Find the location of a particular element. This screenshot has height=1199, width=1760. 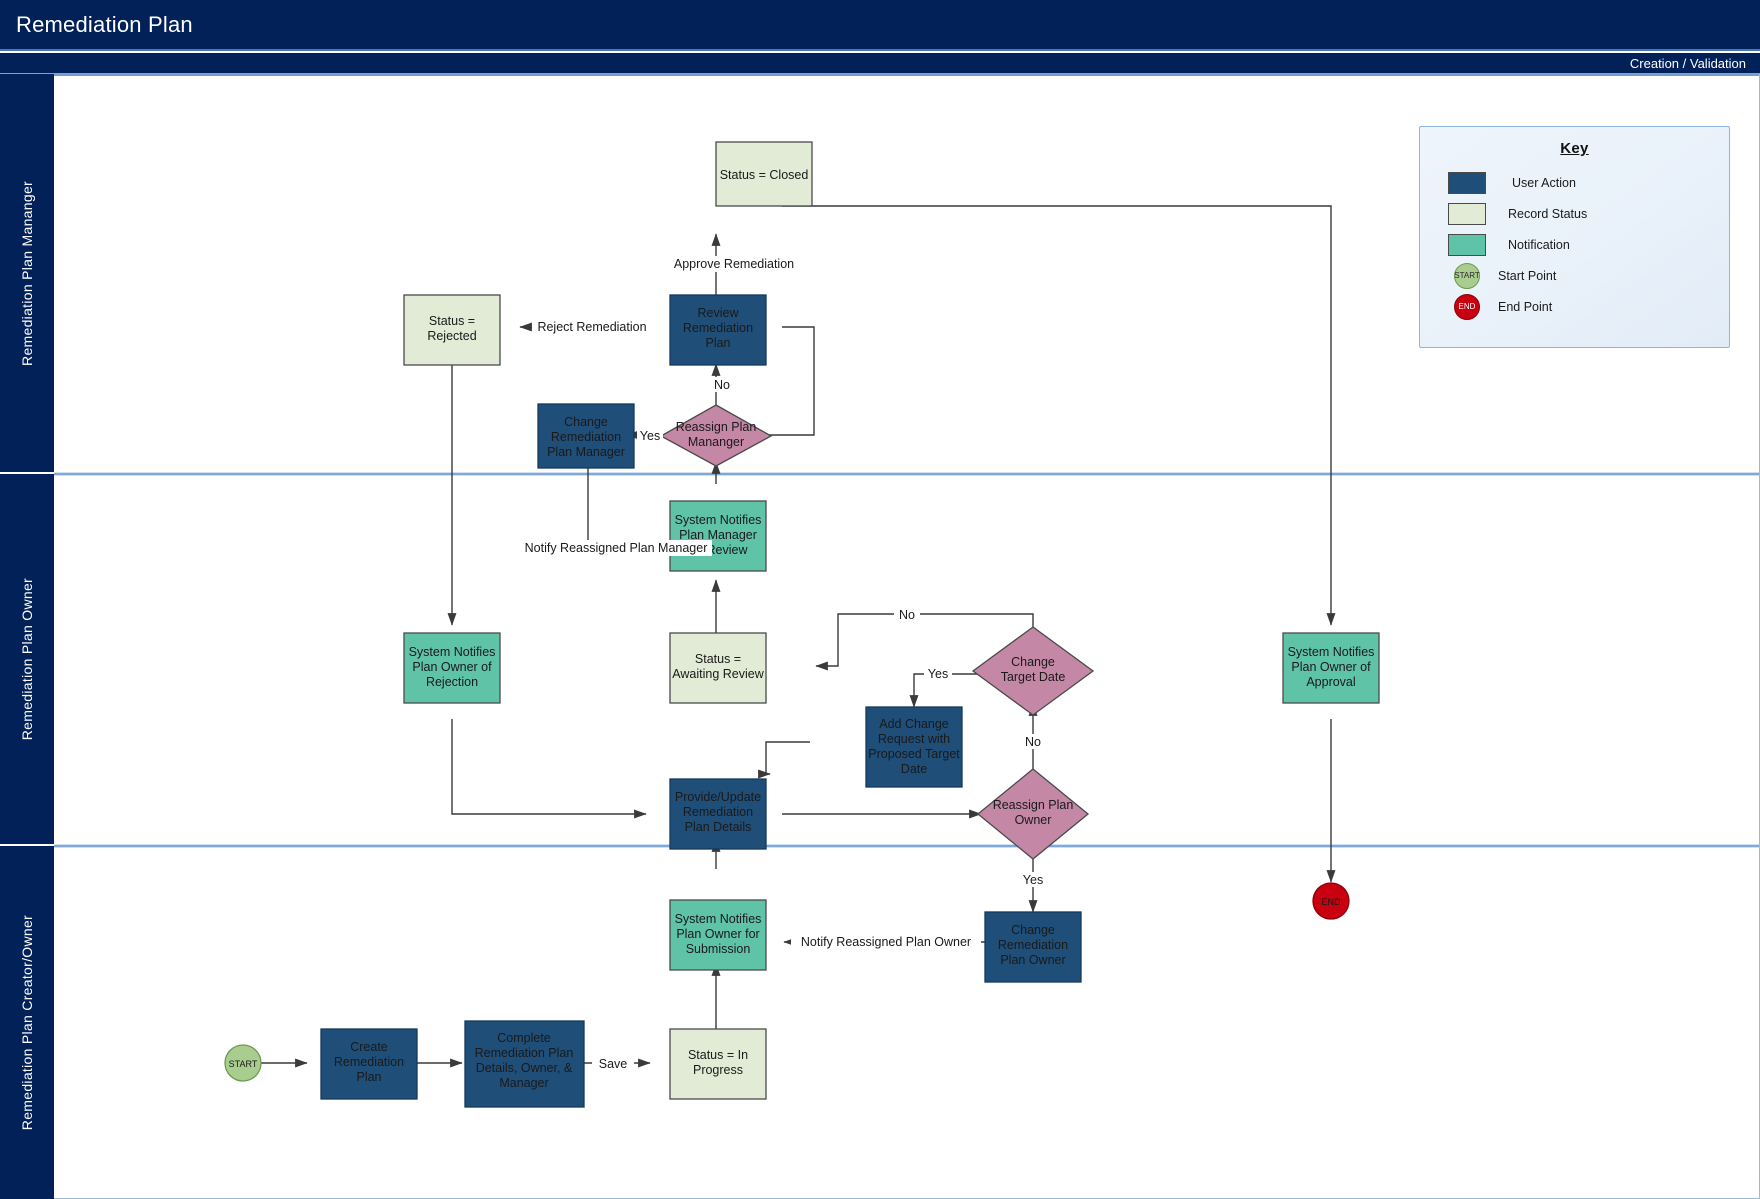

node-label-status-closed: Status = Closed is located at coordinates (764, 175).